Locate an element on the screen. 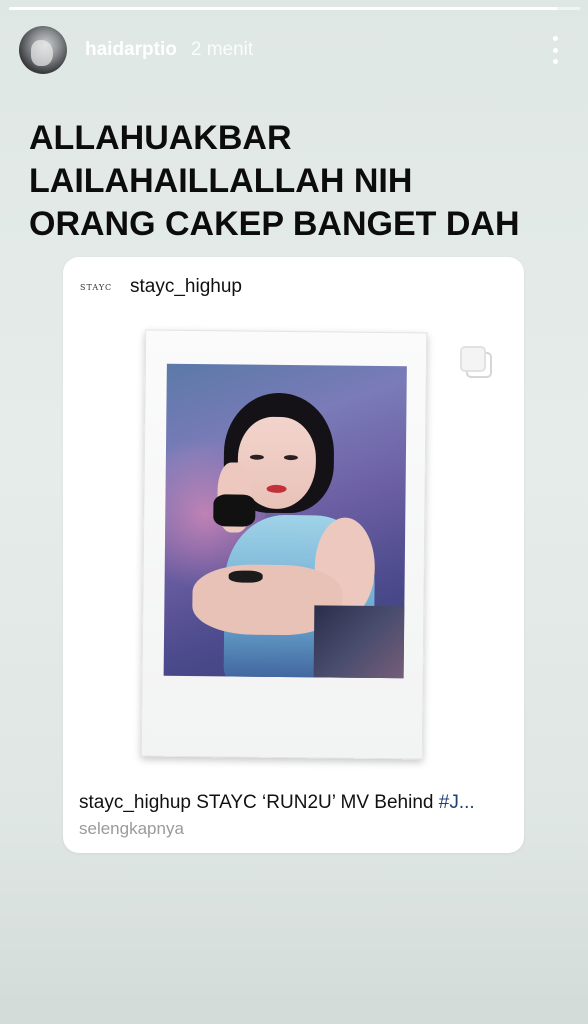  story-progress-fill is located at coordinates (283, 8).